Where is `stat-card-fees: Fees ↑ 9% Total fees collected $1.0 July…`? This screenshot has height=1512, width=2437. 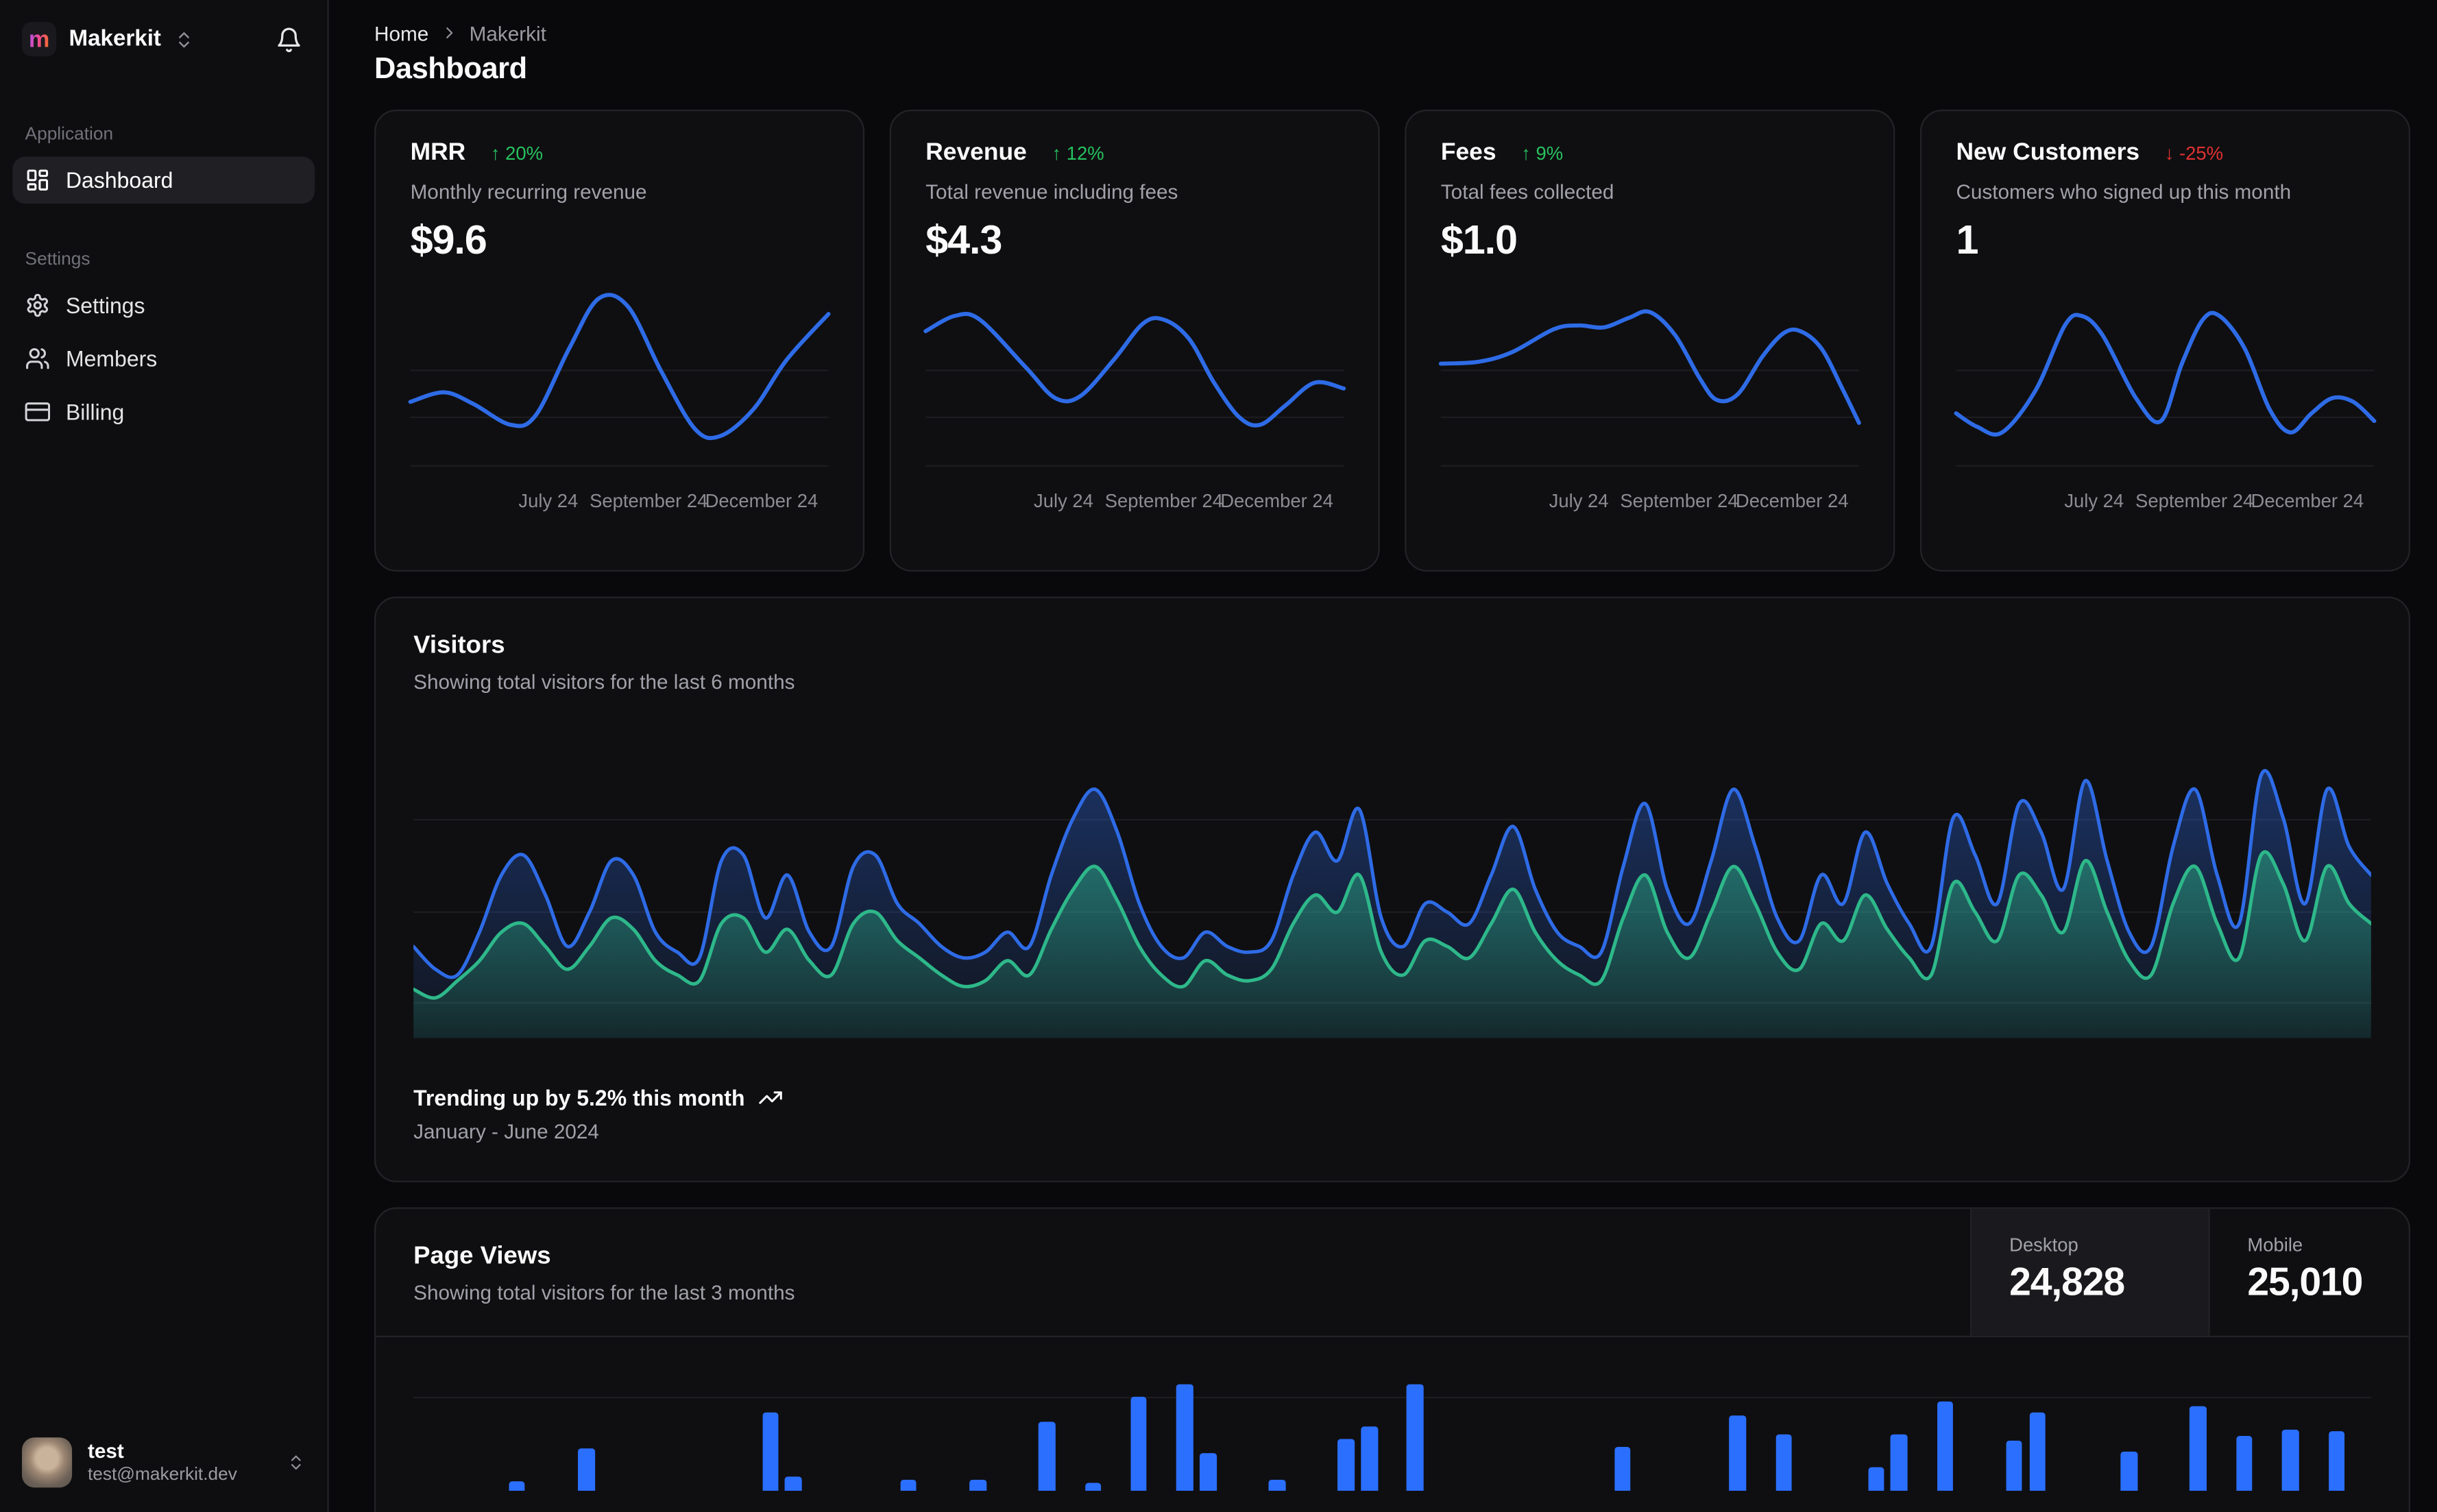
stat-card-fees: Fees ↑ 9% Total fees collected $1.0 July… is located at coordinates (1650, 341).